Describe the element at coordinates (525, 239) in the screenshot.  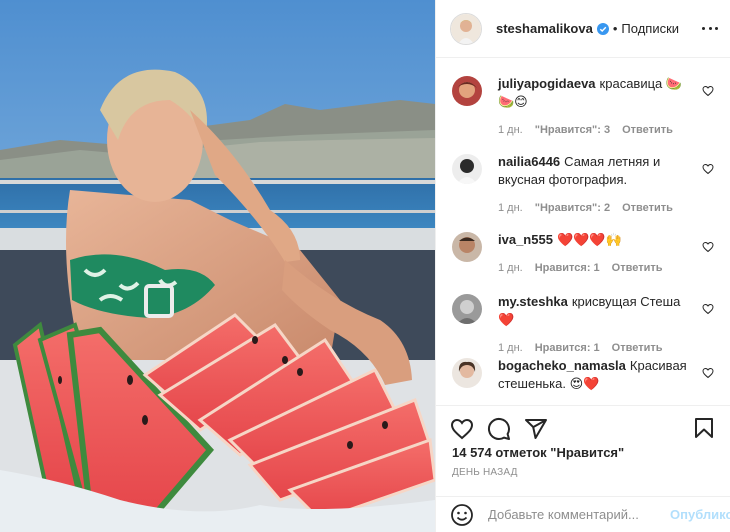
I see `comment-username: iva_n555` at that location.